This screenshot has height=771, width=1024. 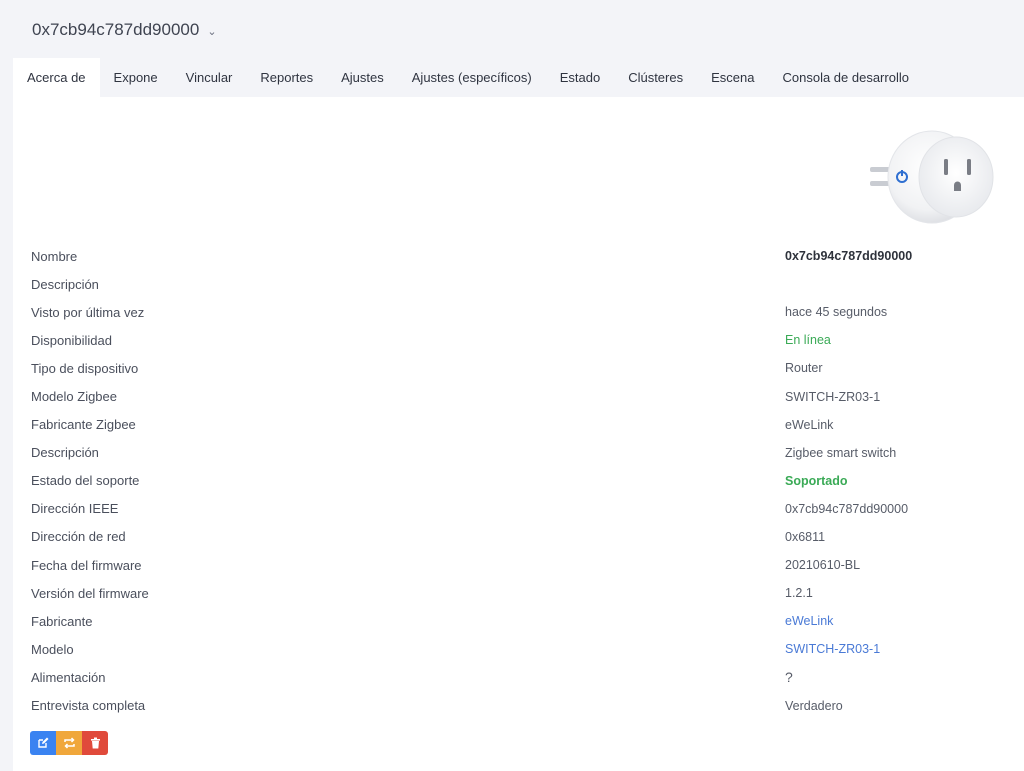 What do you see at coordinates (412, 677) in the screenshot?
I see `info-row-power-source: Alimentación ?` at bounding box center [412, 677].